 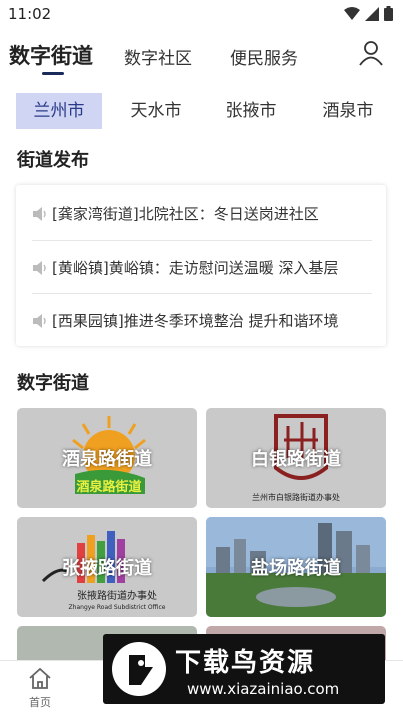 I want to click on tab-digital-street: 数字街道, so click(x=51, y=55).